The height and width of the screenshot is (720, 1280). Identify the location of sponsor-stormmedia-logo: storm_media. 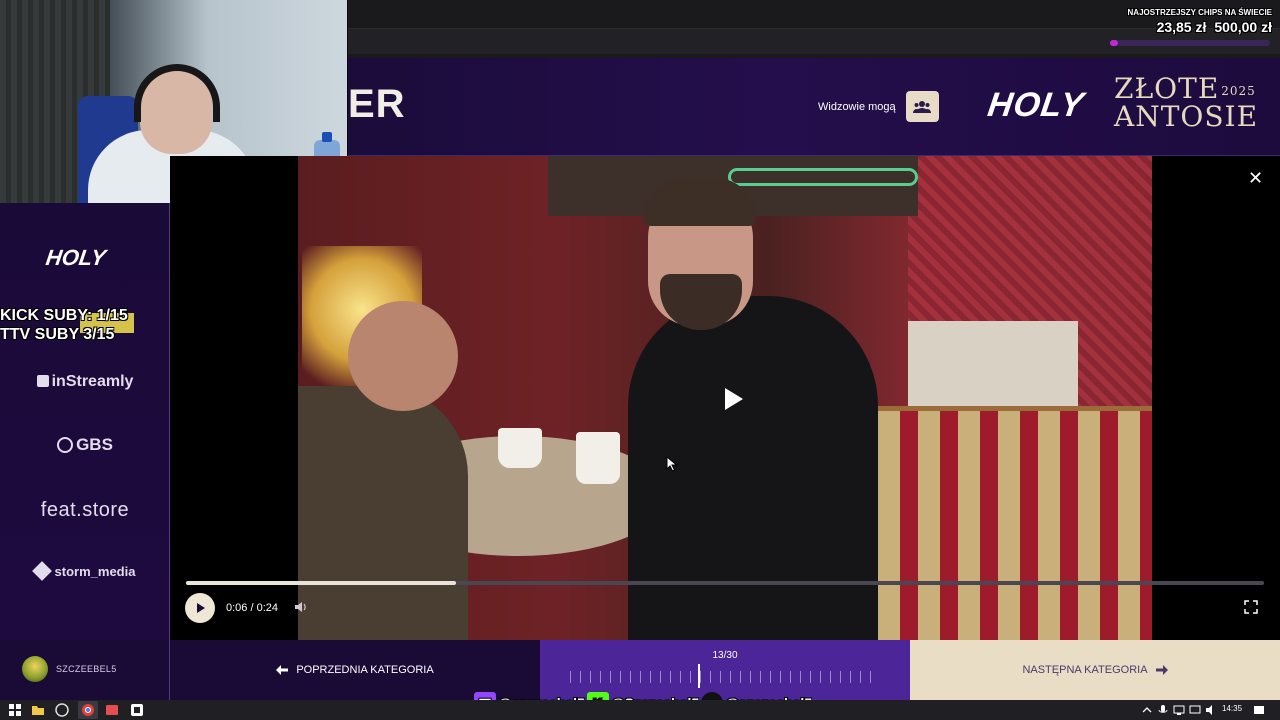
(85, 571).